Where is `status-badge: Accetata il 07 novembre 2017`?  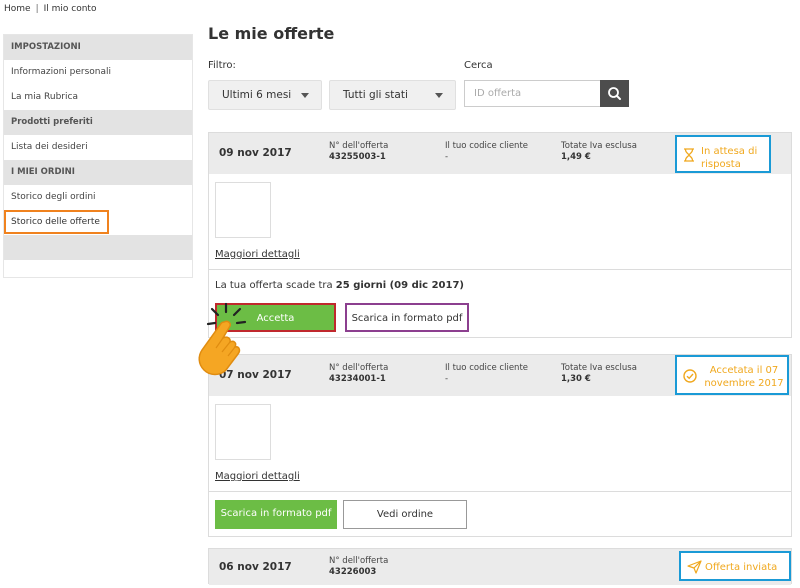
status-badge: Accetata il 07 novembre 2017 is located at coordinates (732, 375).